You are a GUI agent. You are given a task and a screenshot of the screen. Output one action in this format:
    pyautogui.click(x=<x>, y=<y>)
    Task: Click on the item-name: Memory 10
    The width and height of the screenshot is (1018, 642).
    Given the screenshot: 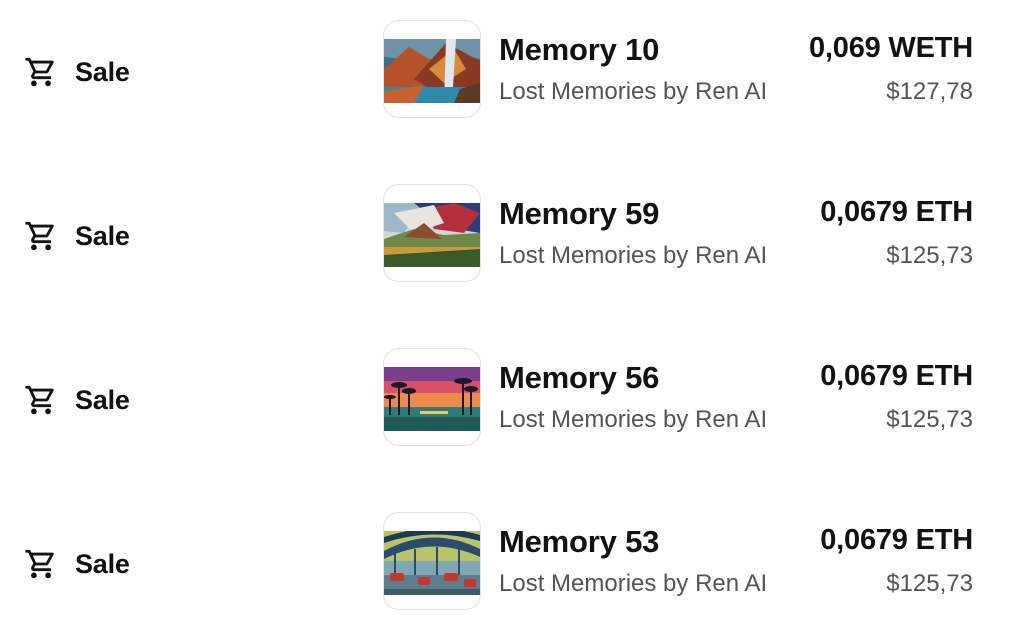 What is the action you would take?
    pyautogui.click(x=579, y=50)
    